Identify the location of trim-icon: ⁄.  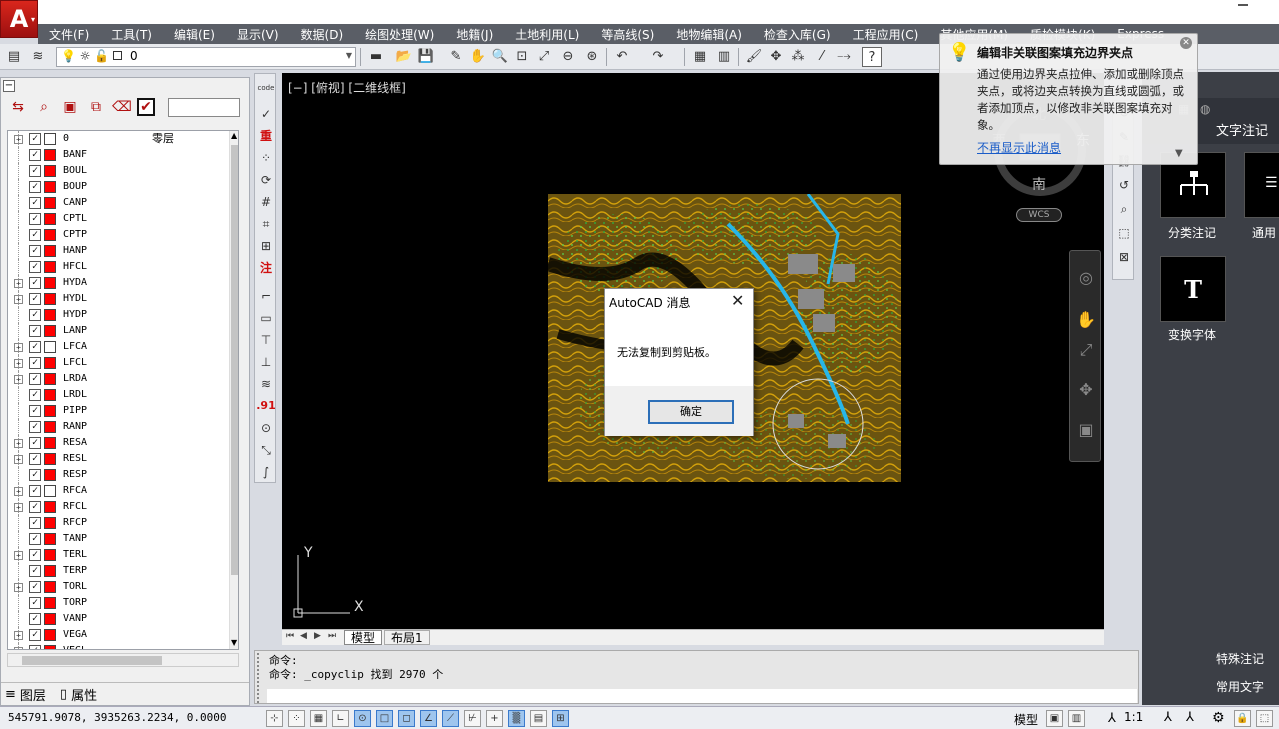
(822, 57).